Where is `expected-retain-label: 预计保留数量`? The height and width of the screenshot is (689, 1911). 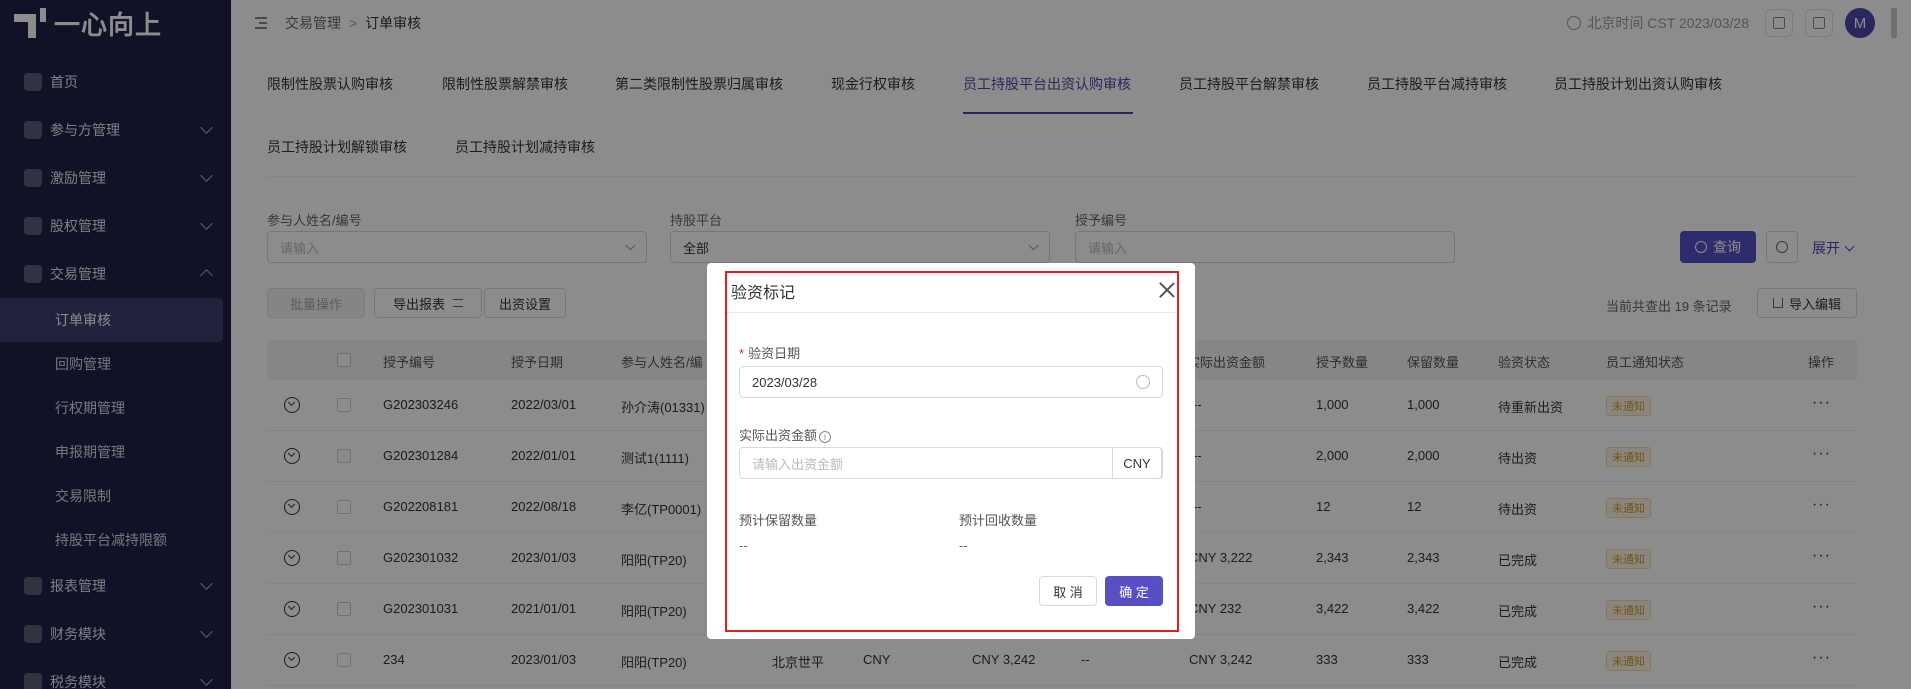 expected-retain-label: 预计保留数量 is located at coordinates (778, 520).